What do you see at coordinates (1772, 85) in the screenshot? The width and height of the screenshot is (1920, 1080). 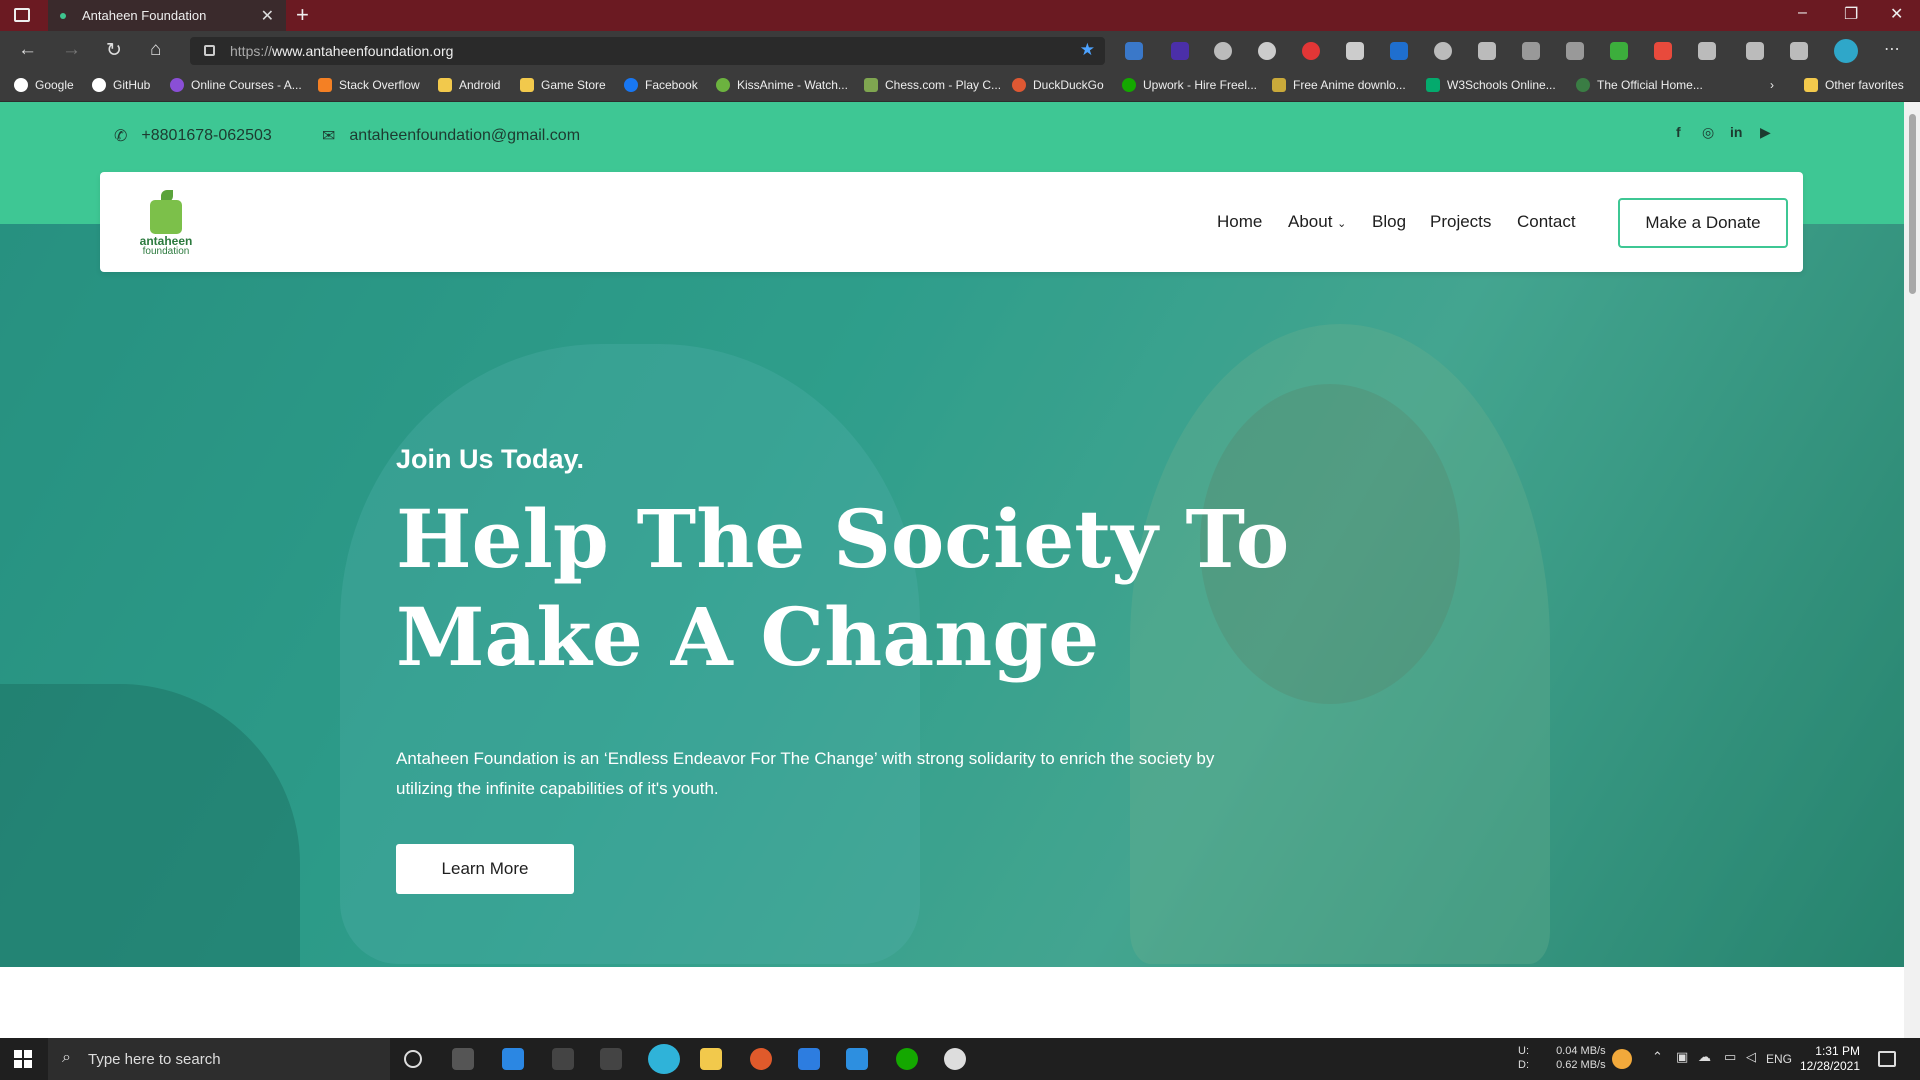 I see `bookmarks-overflow-icon: ›` at bounding box center [1772, 85].